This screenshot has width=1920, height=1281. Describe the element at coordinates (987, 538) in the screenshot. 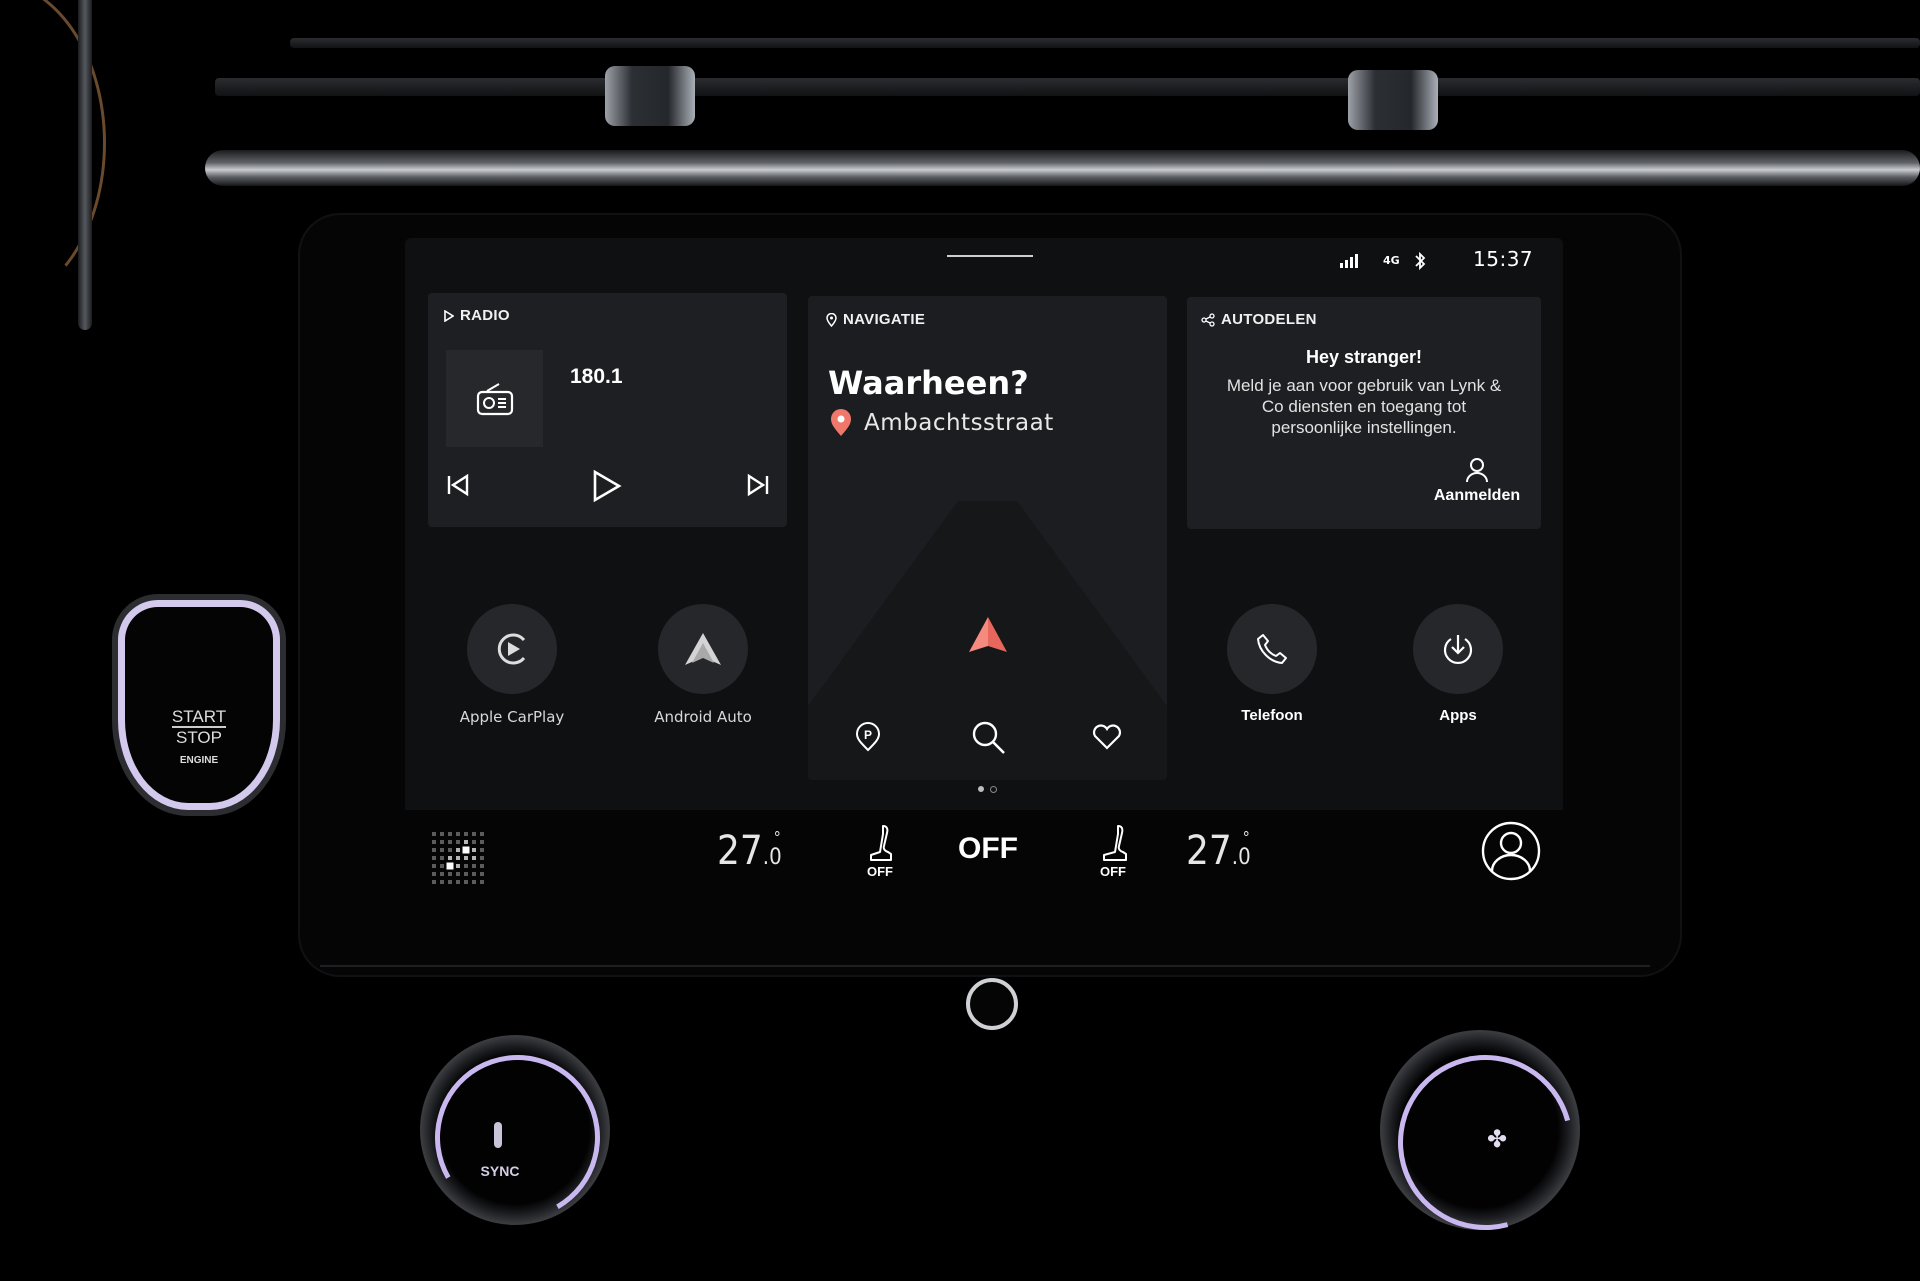

I see `navigation-card: NAVIGATIE Waarheen? Ambachtsstraat P` at that location.